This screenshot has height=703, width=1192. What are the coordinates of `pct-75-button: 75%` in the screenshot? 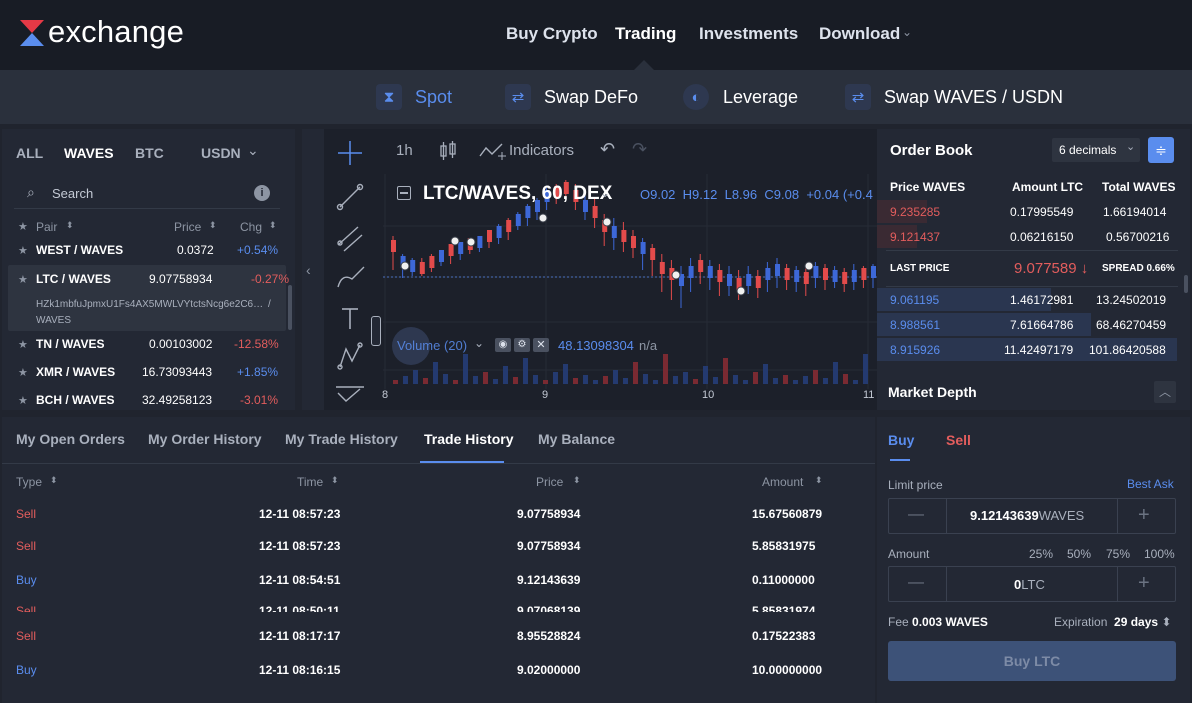 It's located at (1118, 554).